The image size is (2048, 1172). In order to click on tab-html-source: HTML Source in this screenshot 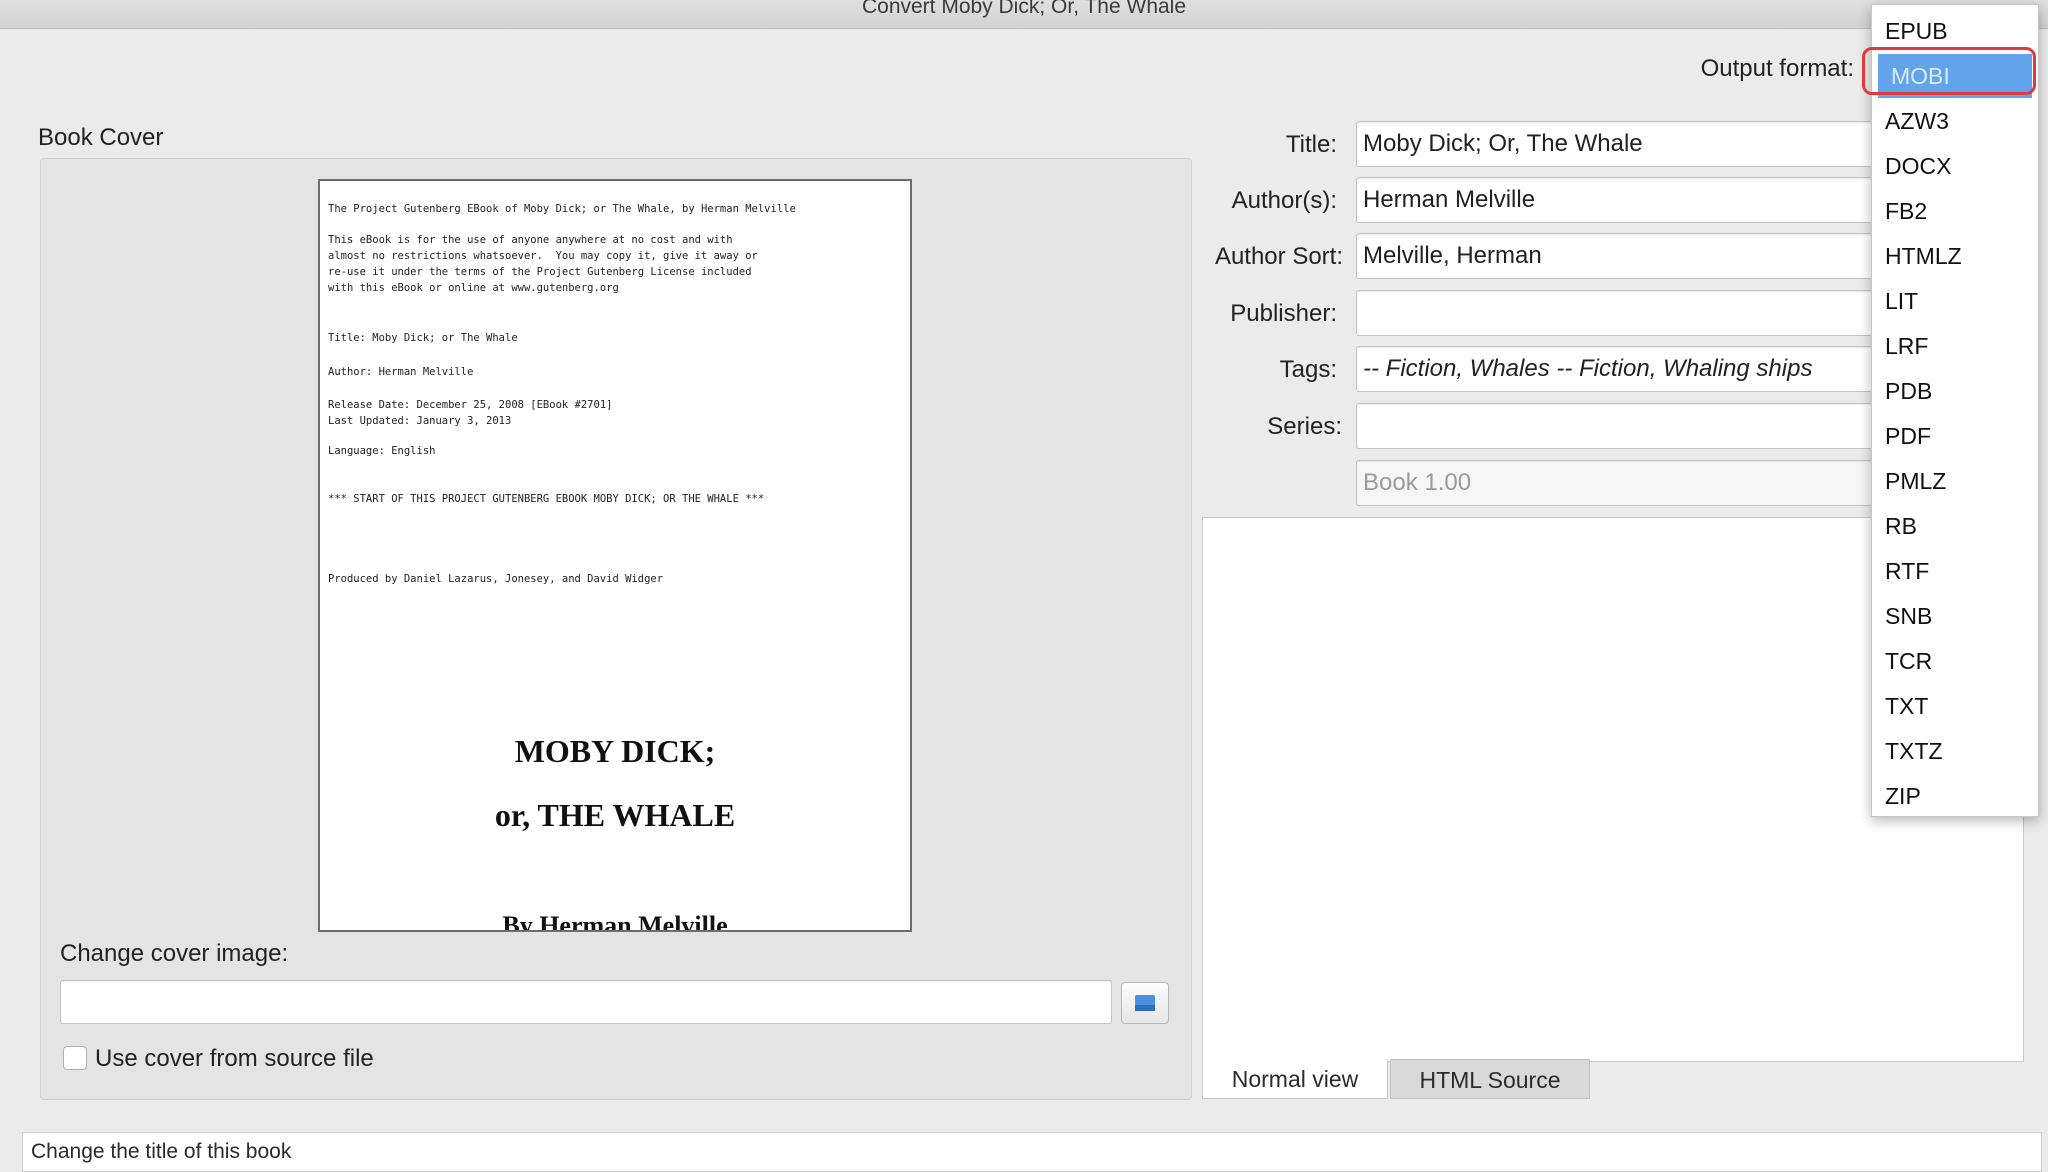, I will do `click(1490, 1079)`.